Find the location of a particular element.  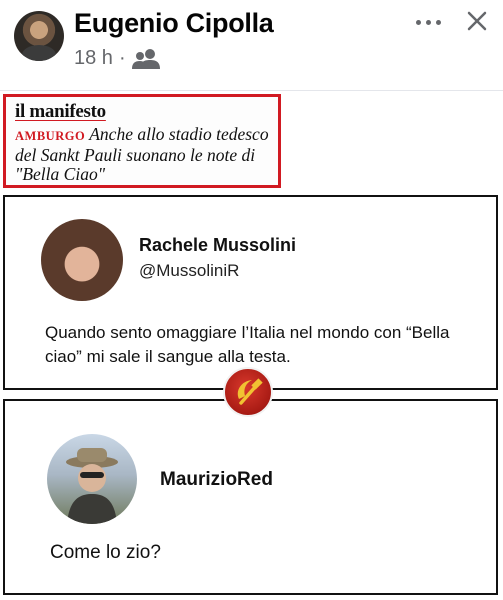

author-avatar is located at coordinates (39, 36).